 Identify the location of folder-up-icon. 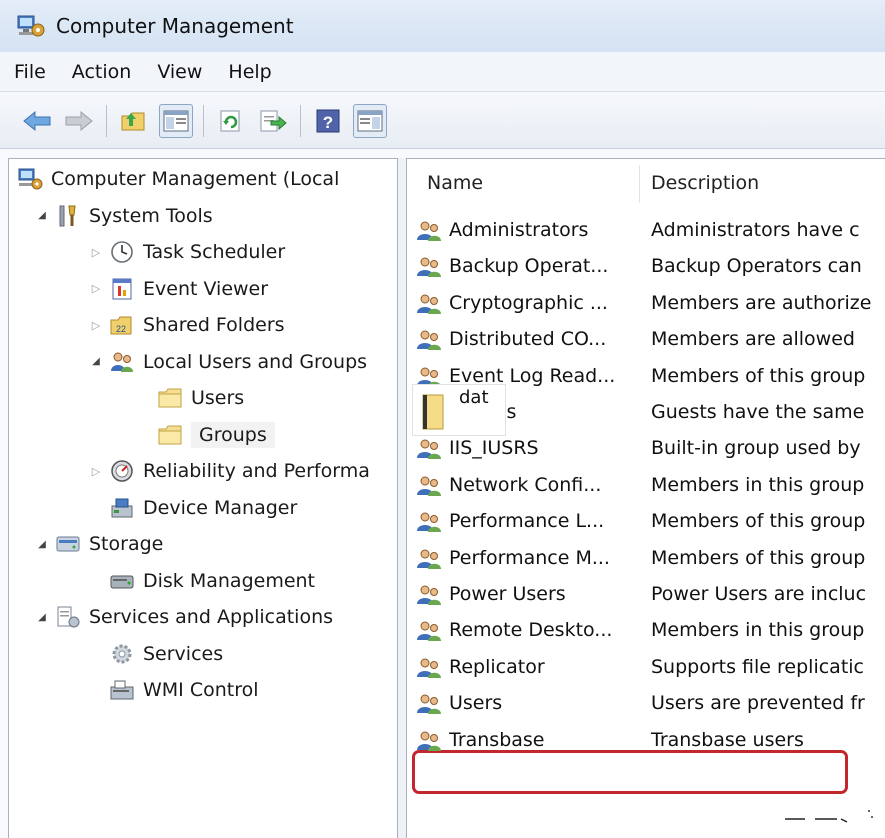
(133, 121).